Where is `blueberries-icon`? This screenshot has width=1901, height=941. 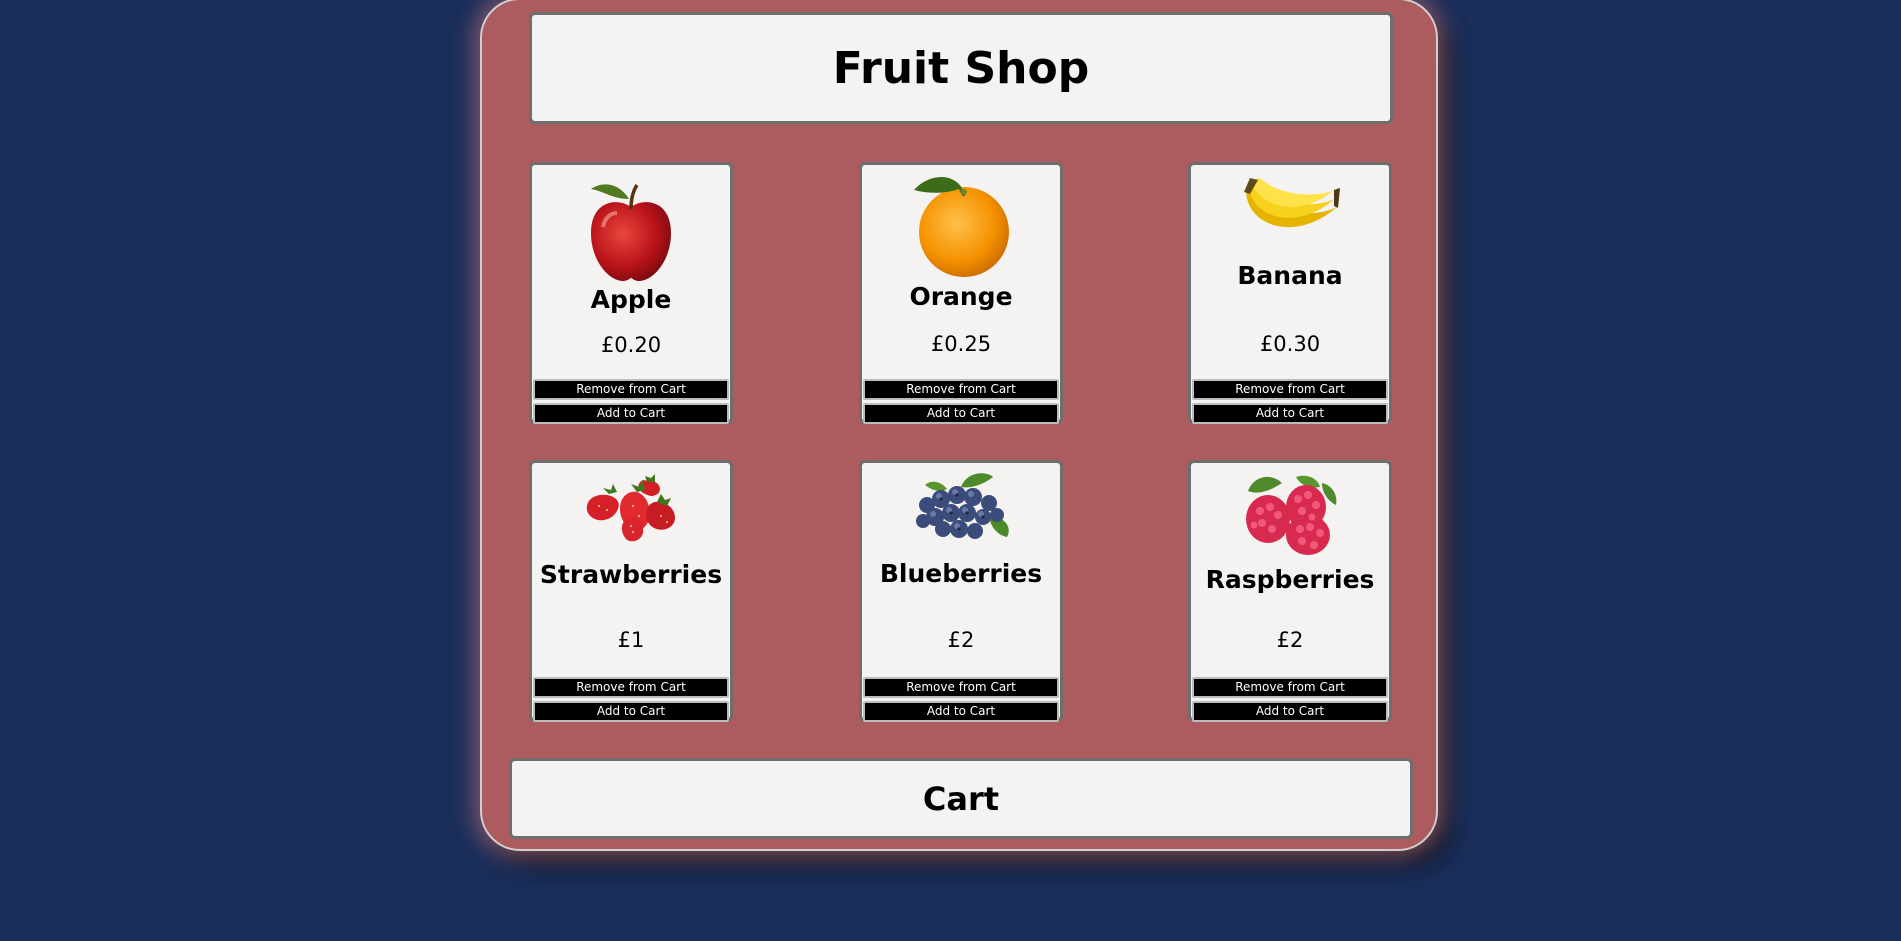
blueberries-icon is located at coordinates (962, 506).